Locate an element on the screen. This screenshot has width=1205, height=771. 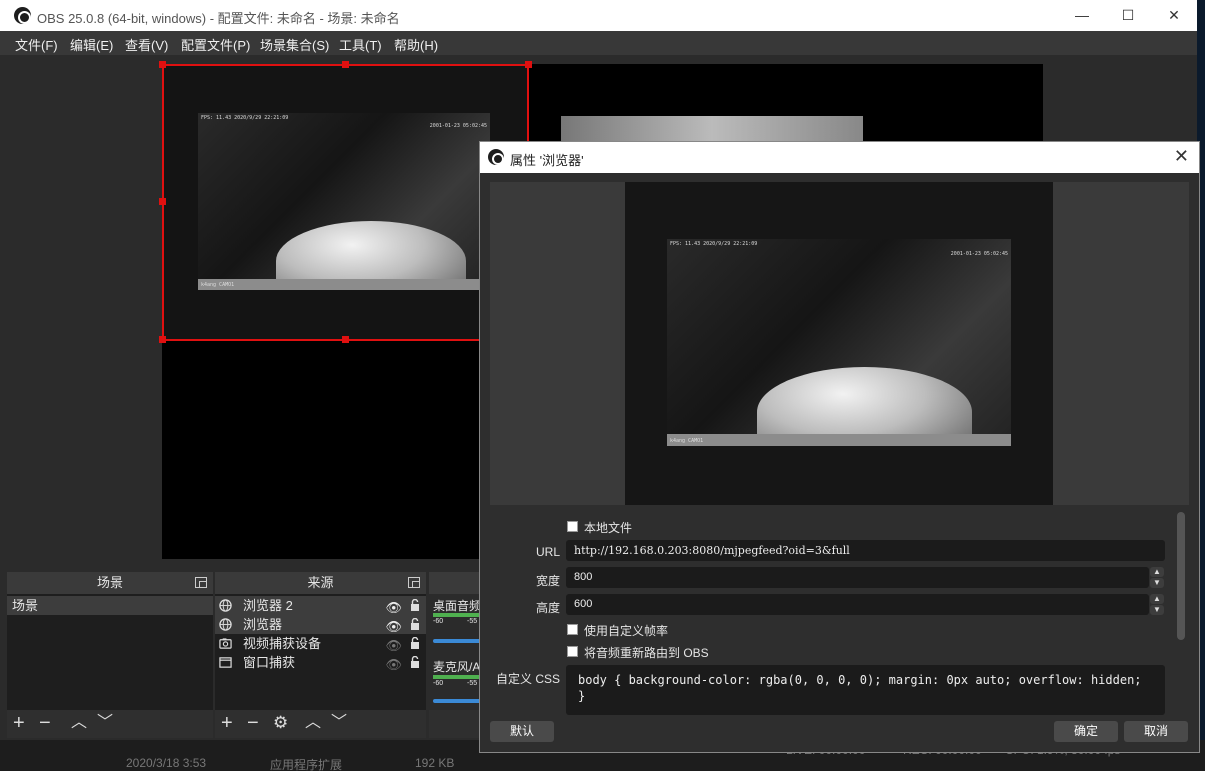
custom-fps-checkbox is located at coordinates (572, 629).